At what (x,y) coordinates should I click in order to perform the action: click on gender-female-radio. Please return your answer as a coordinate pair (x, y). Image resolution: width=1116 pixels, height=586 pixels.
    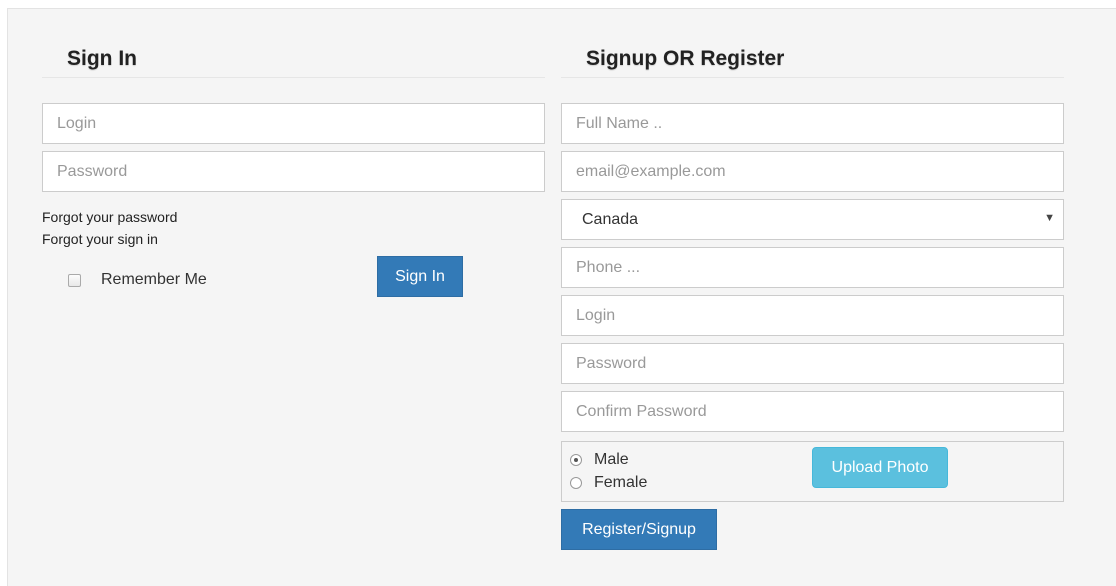
    Looking at the image, I should click on (576, 483).